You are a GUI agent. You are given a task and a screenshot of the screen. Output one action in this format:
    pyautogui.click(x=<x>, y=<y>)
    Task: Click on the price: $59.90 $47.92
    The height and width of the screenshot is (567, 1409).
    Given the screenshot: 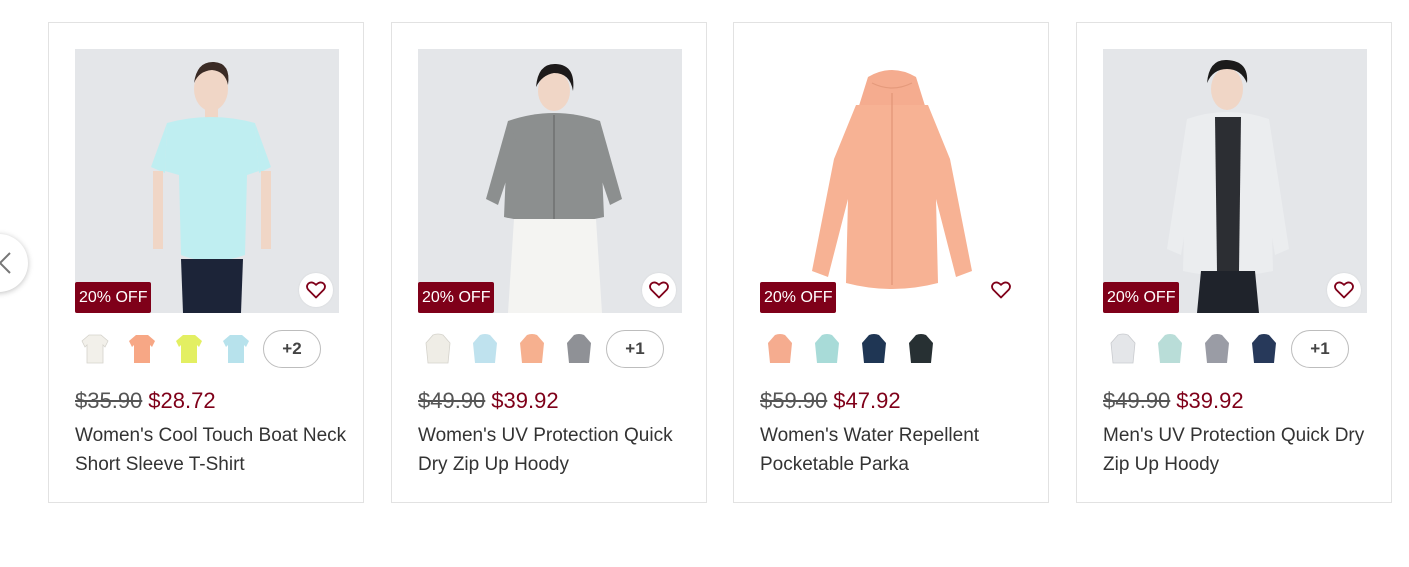 What is the action you would take?
    pyautogui.click(x=830, y=401)
    